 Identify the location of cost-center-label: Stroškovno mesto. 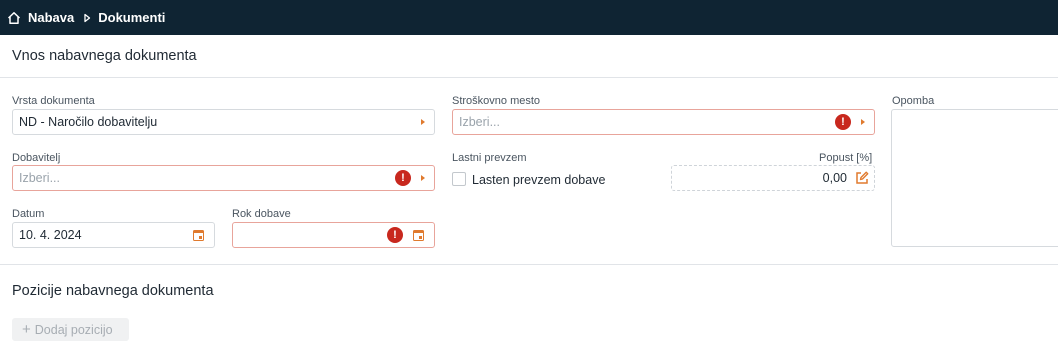
(496, 101).